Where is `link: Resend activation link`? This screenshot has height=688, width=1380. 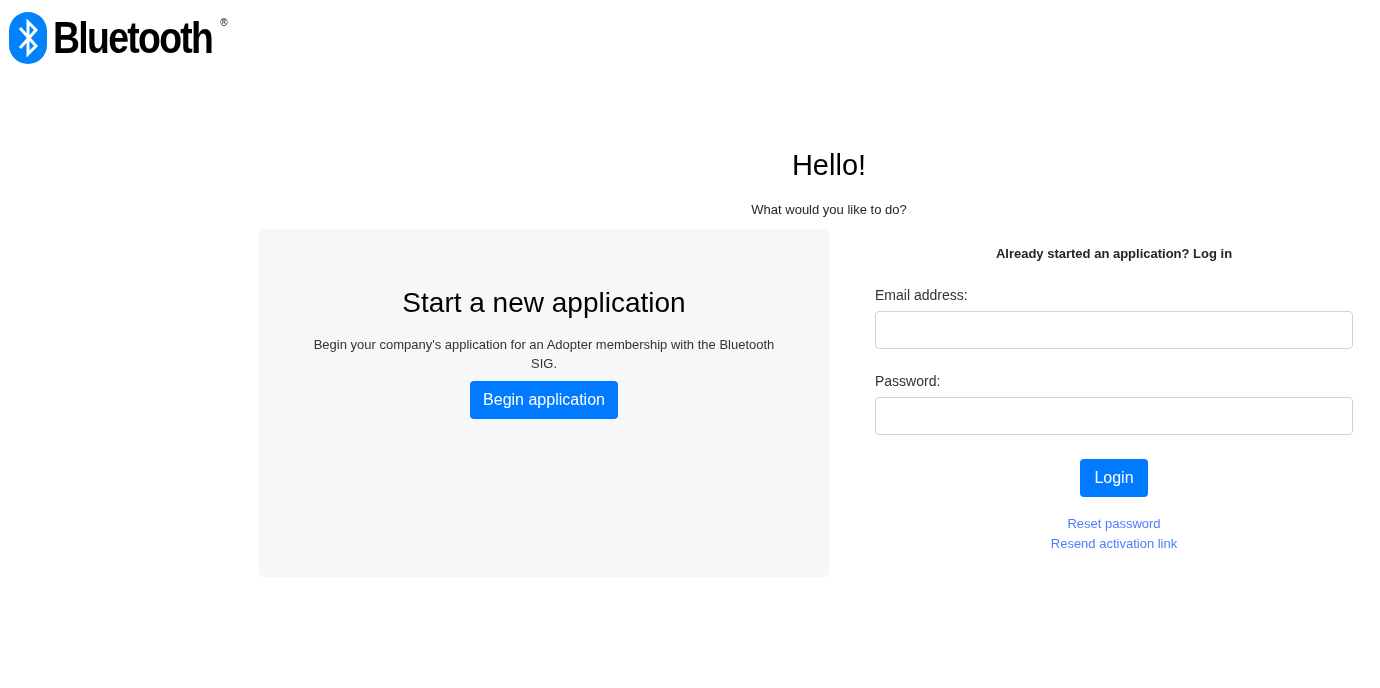 link: Resend activation link is located at coordinates (1114, 544).